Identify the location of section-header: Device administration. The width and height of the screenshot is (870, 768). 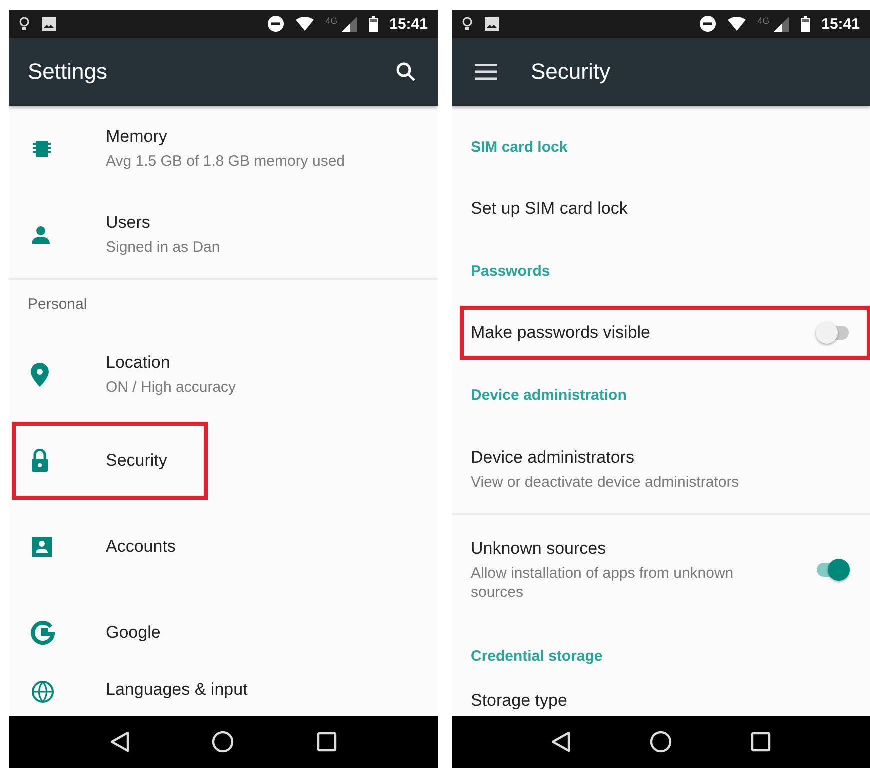
(549, 395).